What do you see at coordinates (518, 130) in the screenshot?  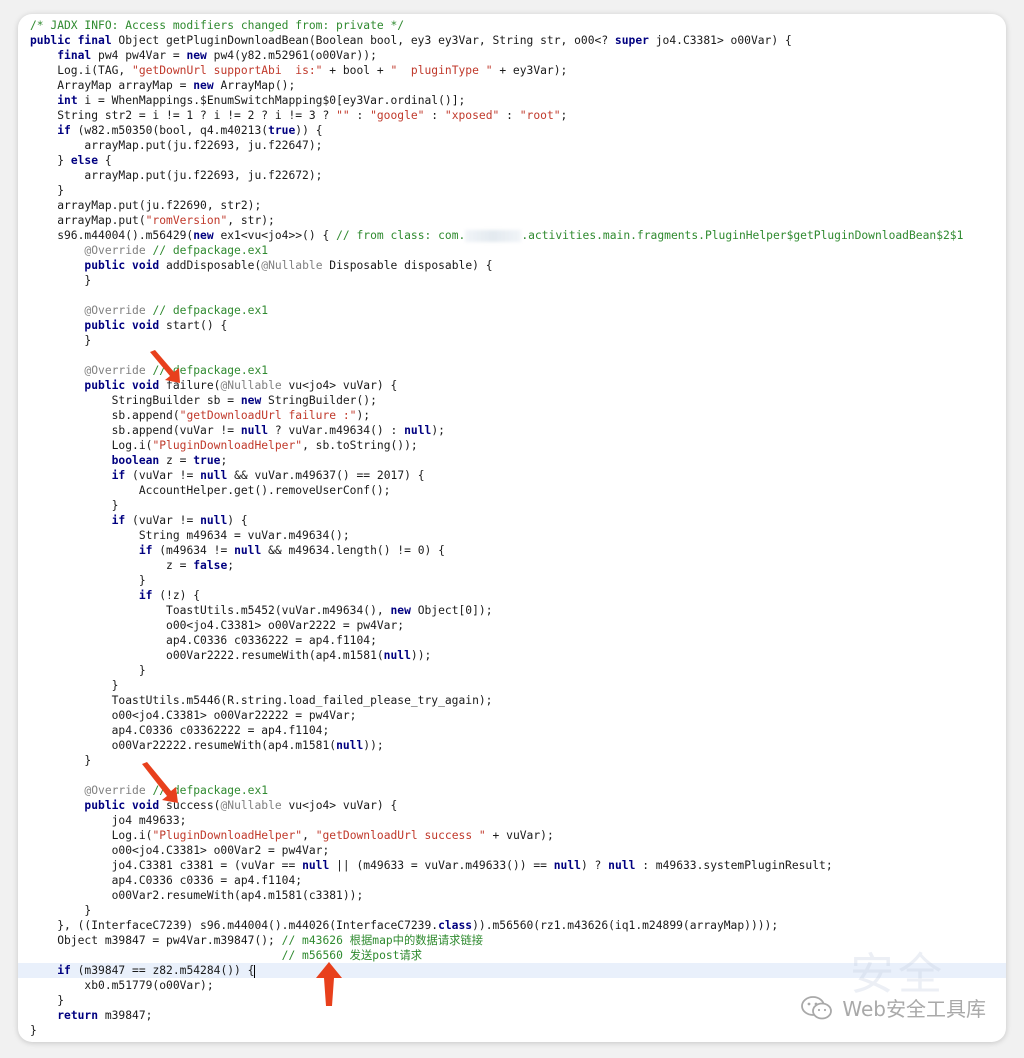 I see `code-line: if (w82.m50350(bool, q4.m40213(true)) {` at bounding box center [518, 130].